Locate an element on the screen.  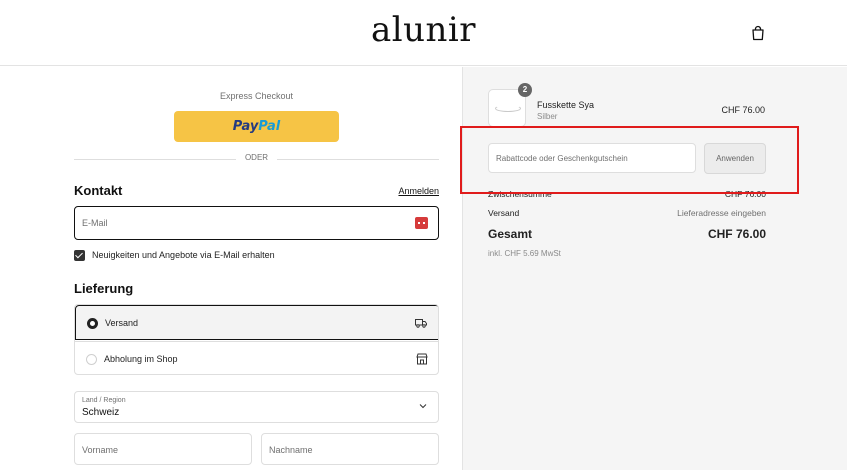
total-row: Gesamt CHF 76.00 is located at coordinates (627, 234).